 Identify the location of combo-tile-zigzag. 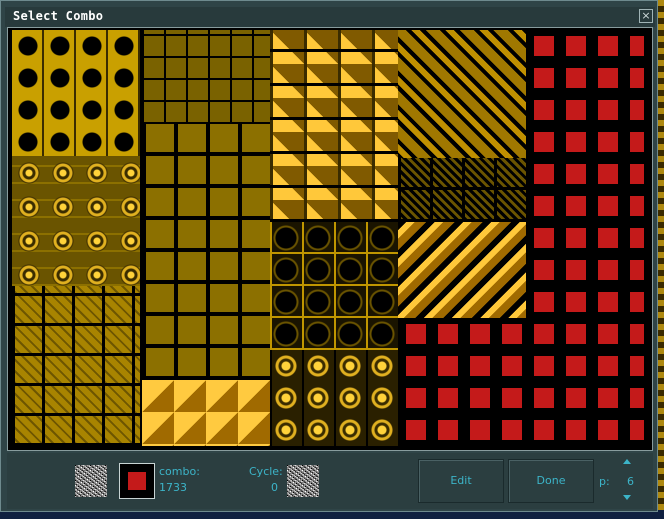
(462, 270).